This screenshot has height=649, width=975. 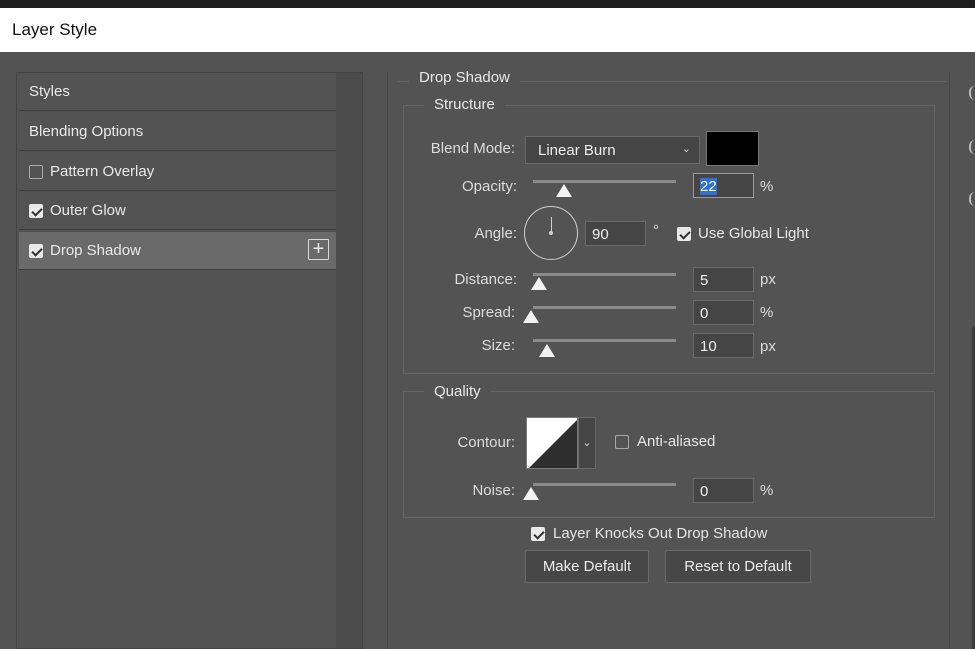 I want to click on spread-slider-track, so click(x=604, y=307).